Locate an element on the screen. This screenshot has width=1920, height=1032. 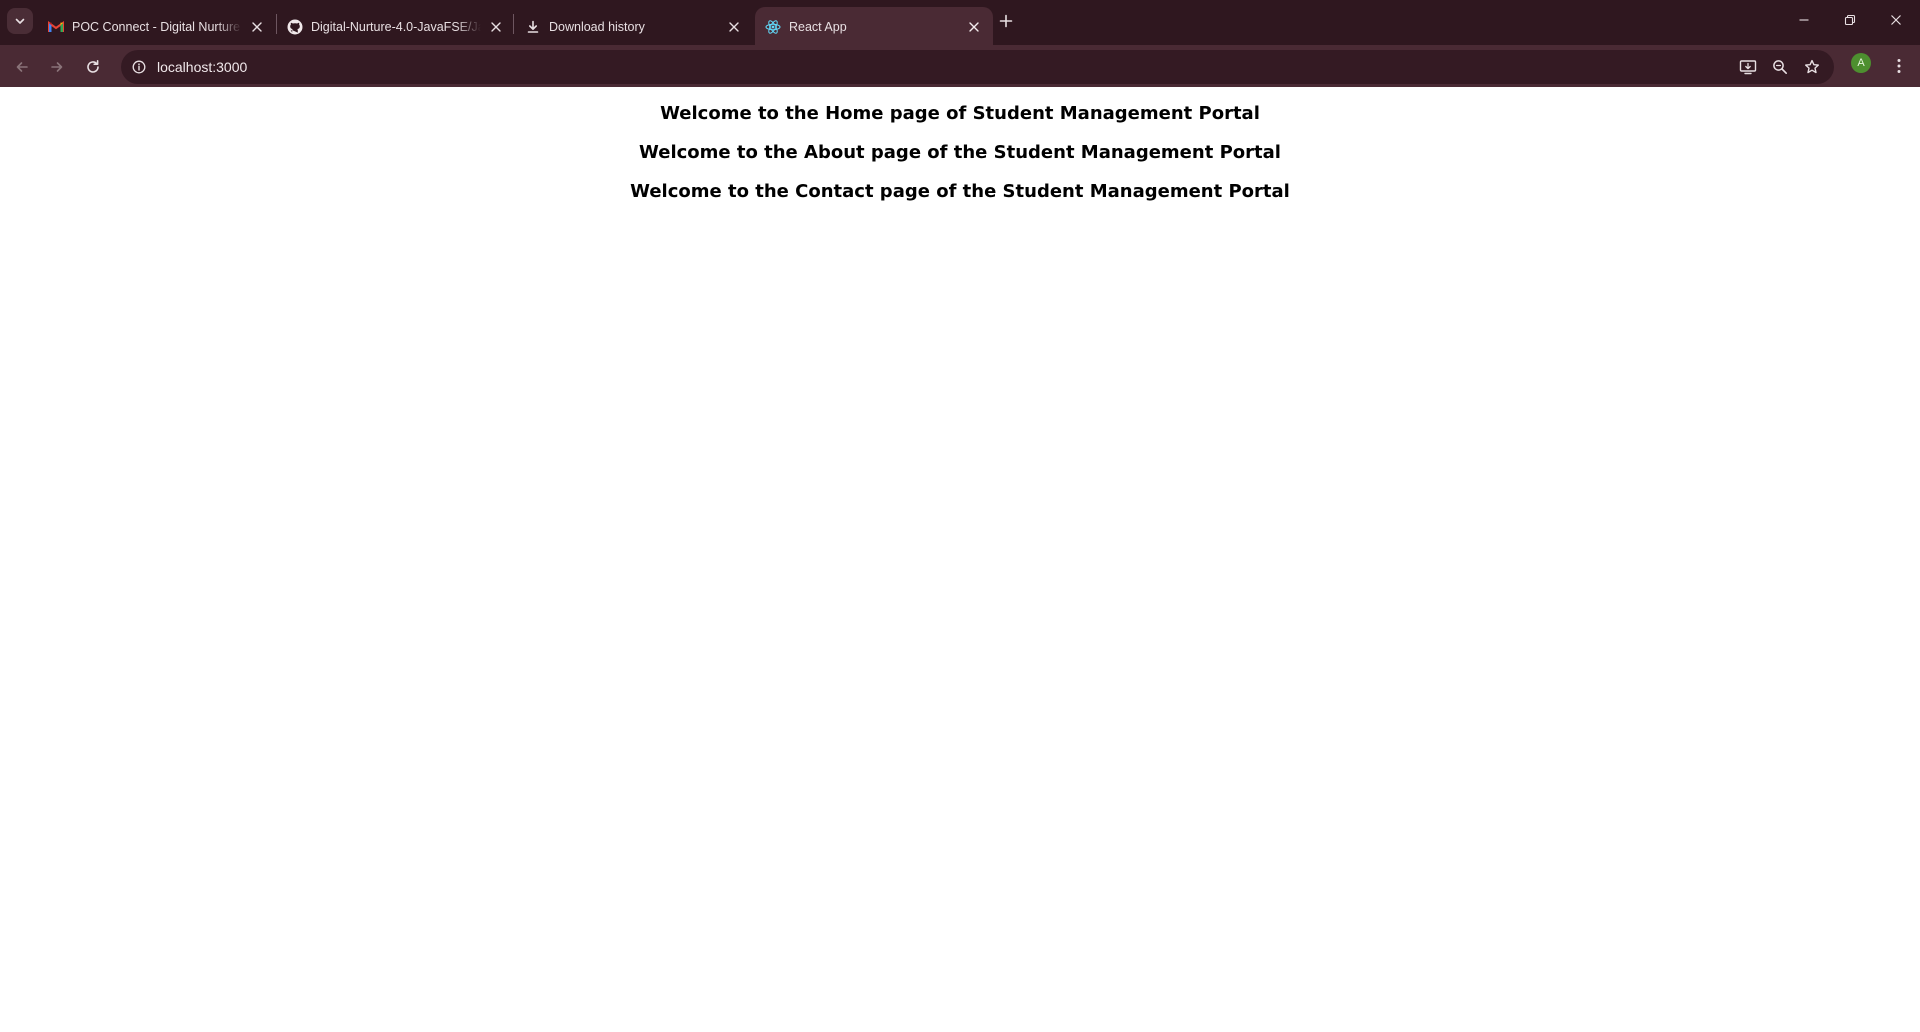
back-button is located at coordinates (22, 67).